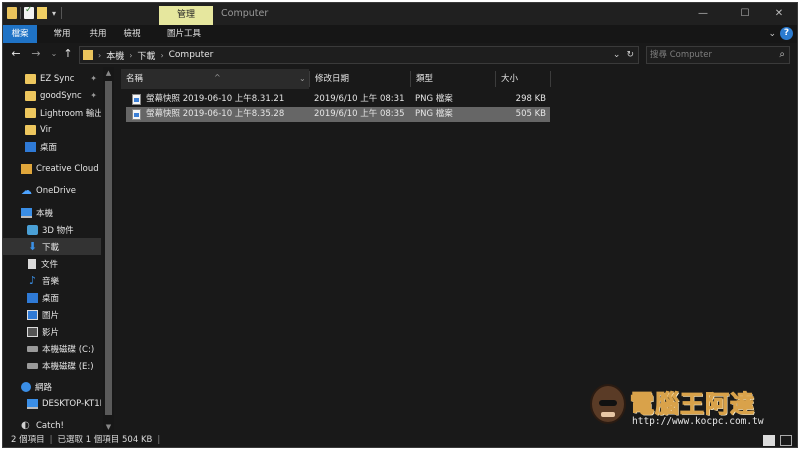 The height and width of the screenshot is (450, 800). Describe the element at coordinates (32, 246) in the screenshot. I see `download-icon: ⬇` at that location.